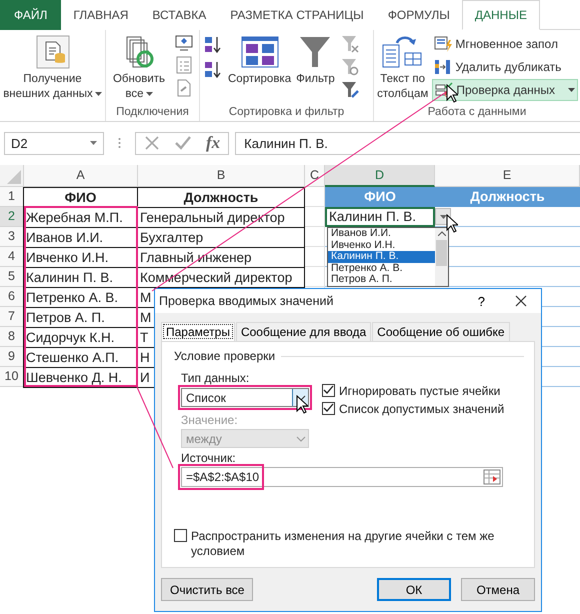 This screenshot has width=580, height=614. Describe the element at coordinates (477, 113) in the screenshot. I see `group-label: Работа с данными` at that location.